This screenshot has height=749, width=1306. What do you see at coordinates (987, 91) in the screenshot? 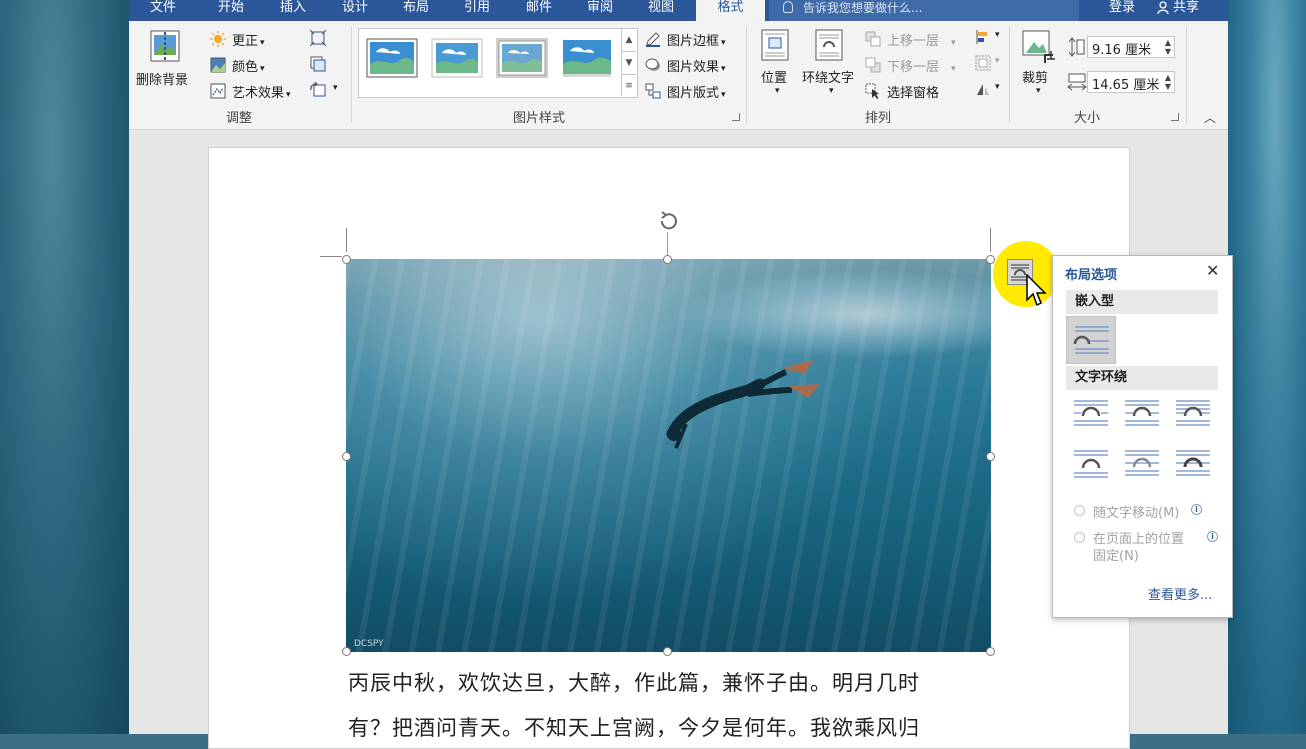
I see `rotate-button: ▾` at bounding box center [987, 91].